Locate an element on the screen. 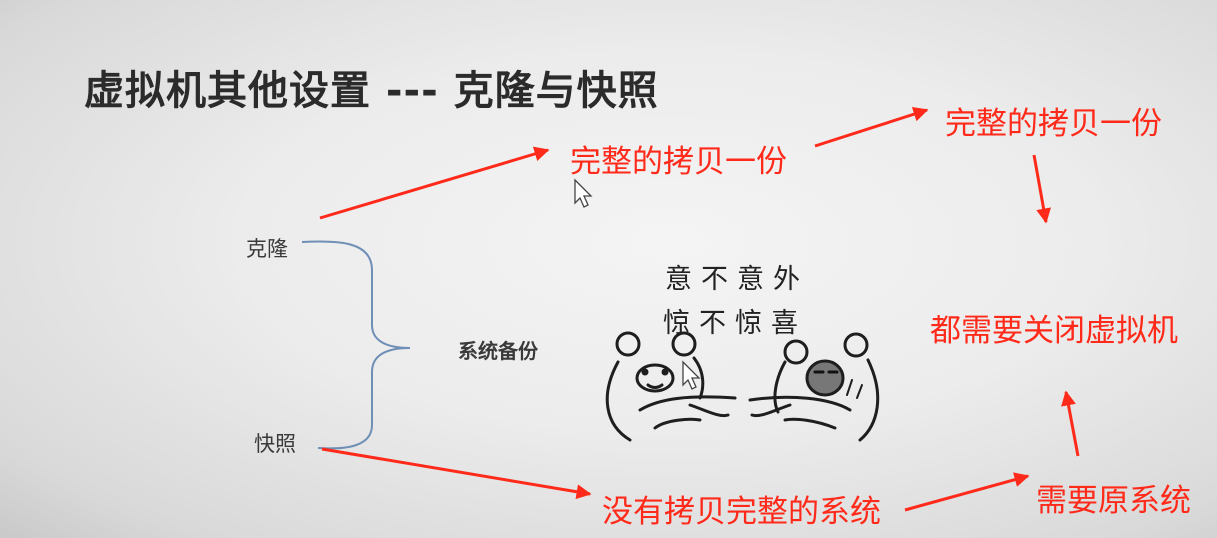  arrow-nocopy-to-original is located at coordinates (967, 492).